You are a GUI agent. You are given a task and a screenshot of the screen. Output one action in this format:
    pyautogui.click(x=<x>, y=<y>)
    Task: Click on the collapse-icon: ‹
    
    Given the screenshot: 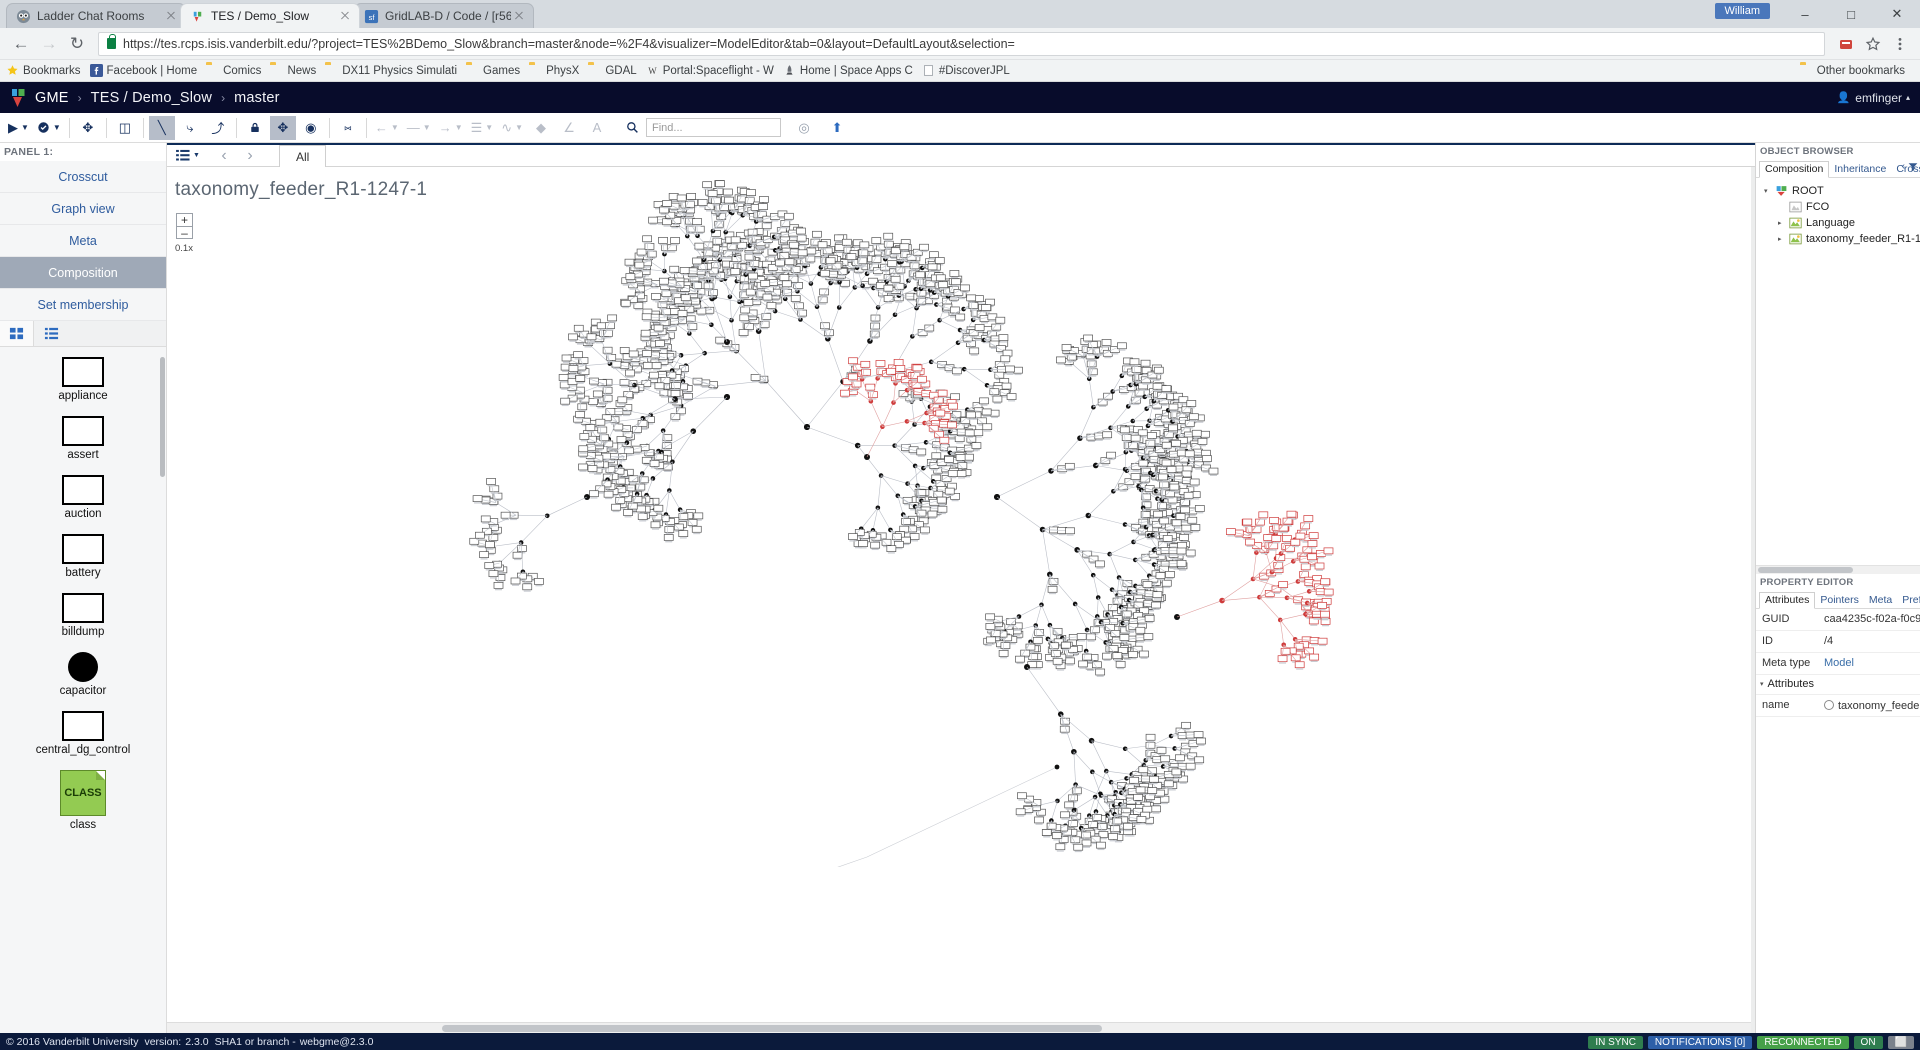 What is the action you would take?
    pyautogui.click(x=1903, y=166)
    